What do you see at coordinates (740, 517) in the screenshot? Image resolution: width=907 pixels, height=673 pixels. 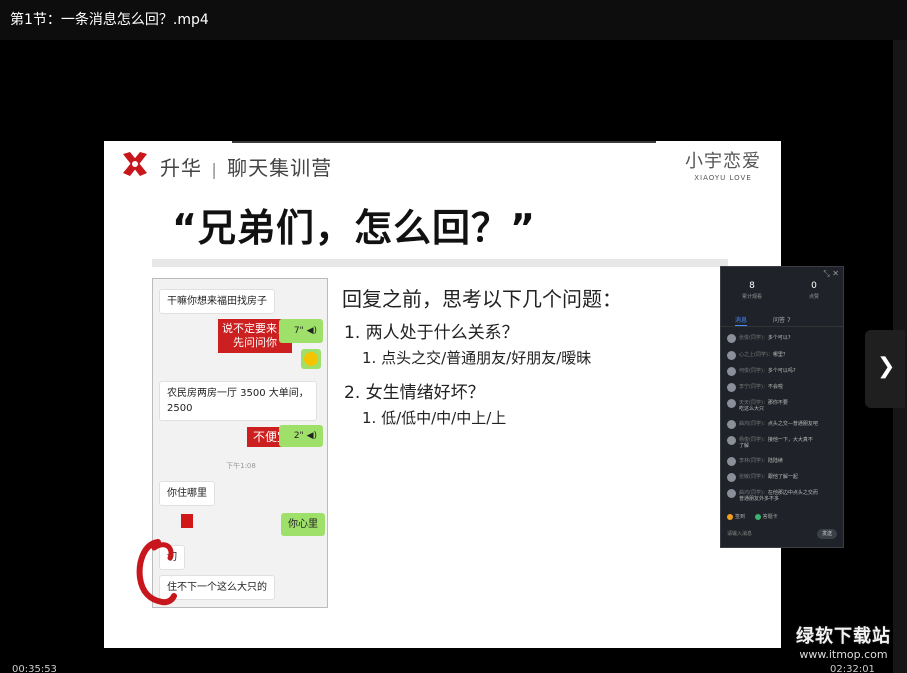 I see `checkin-button: 签到` at bounding box center [740, 517].